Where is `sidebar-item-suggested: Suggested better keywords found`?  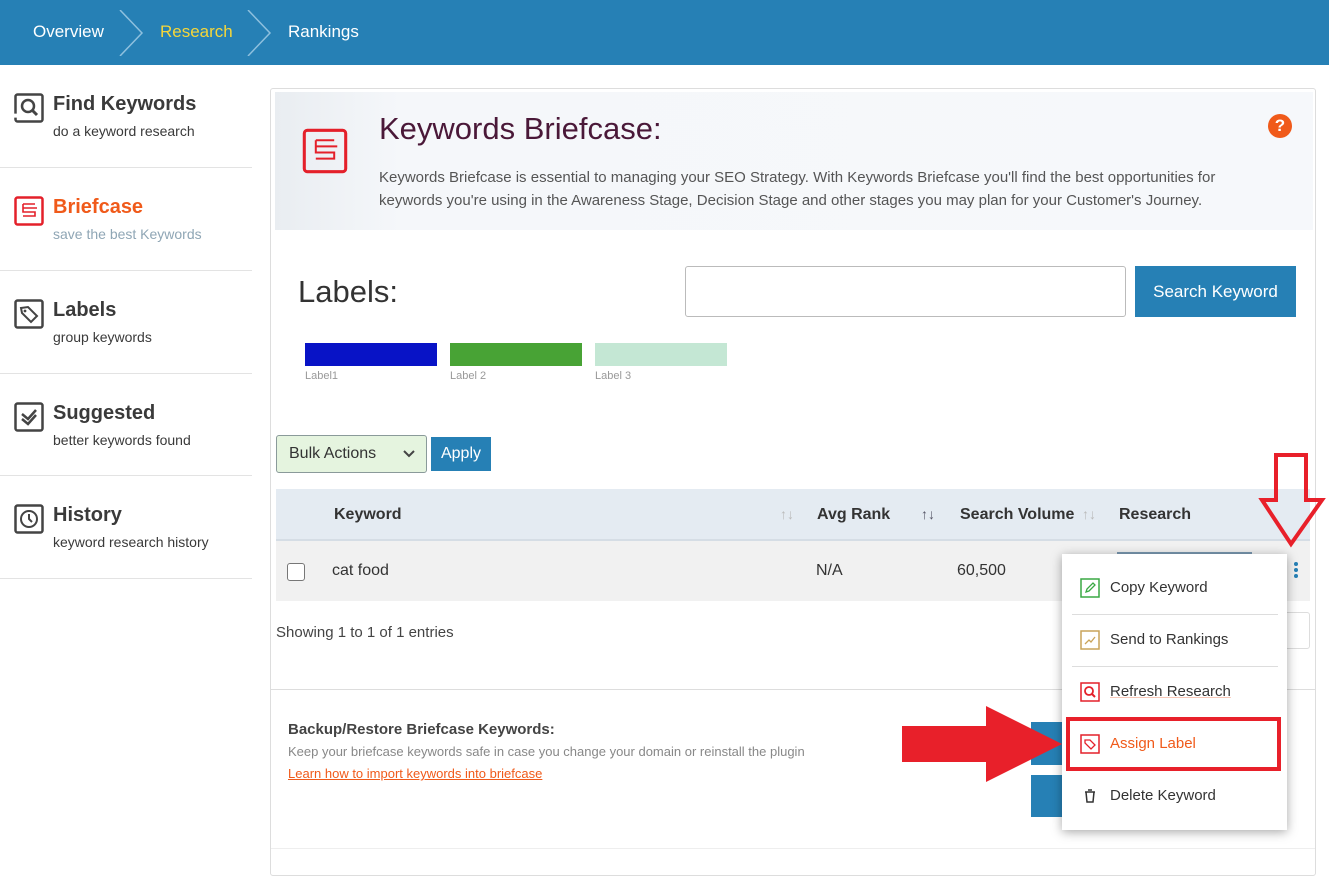
sidebar-item-suggested: Suggested better keywords found is located at coordinates (126, 432).